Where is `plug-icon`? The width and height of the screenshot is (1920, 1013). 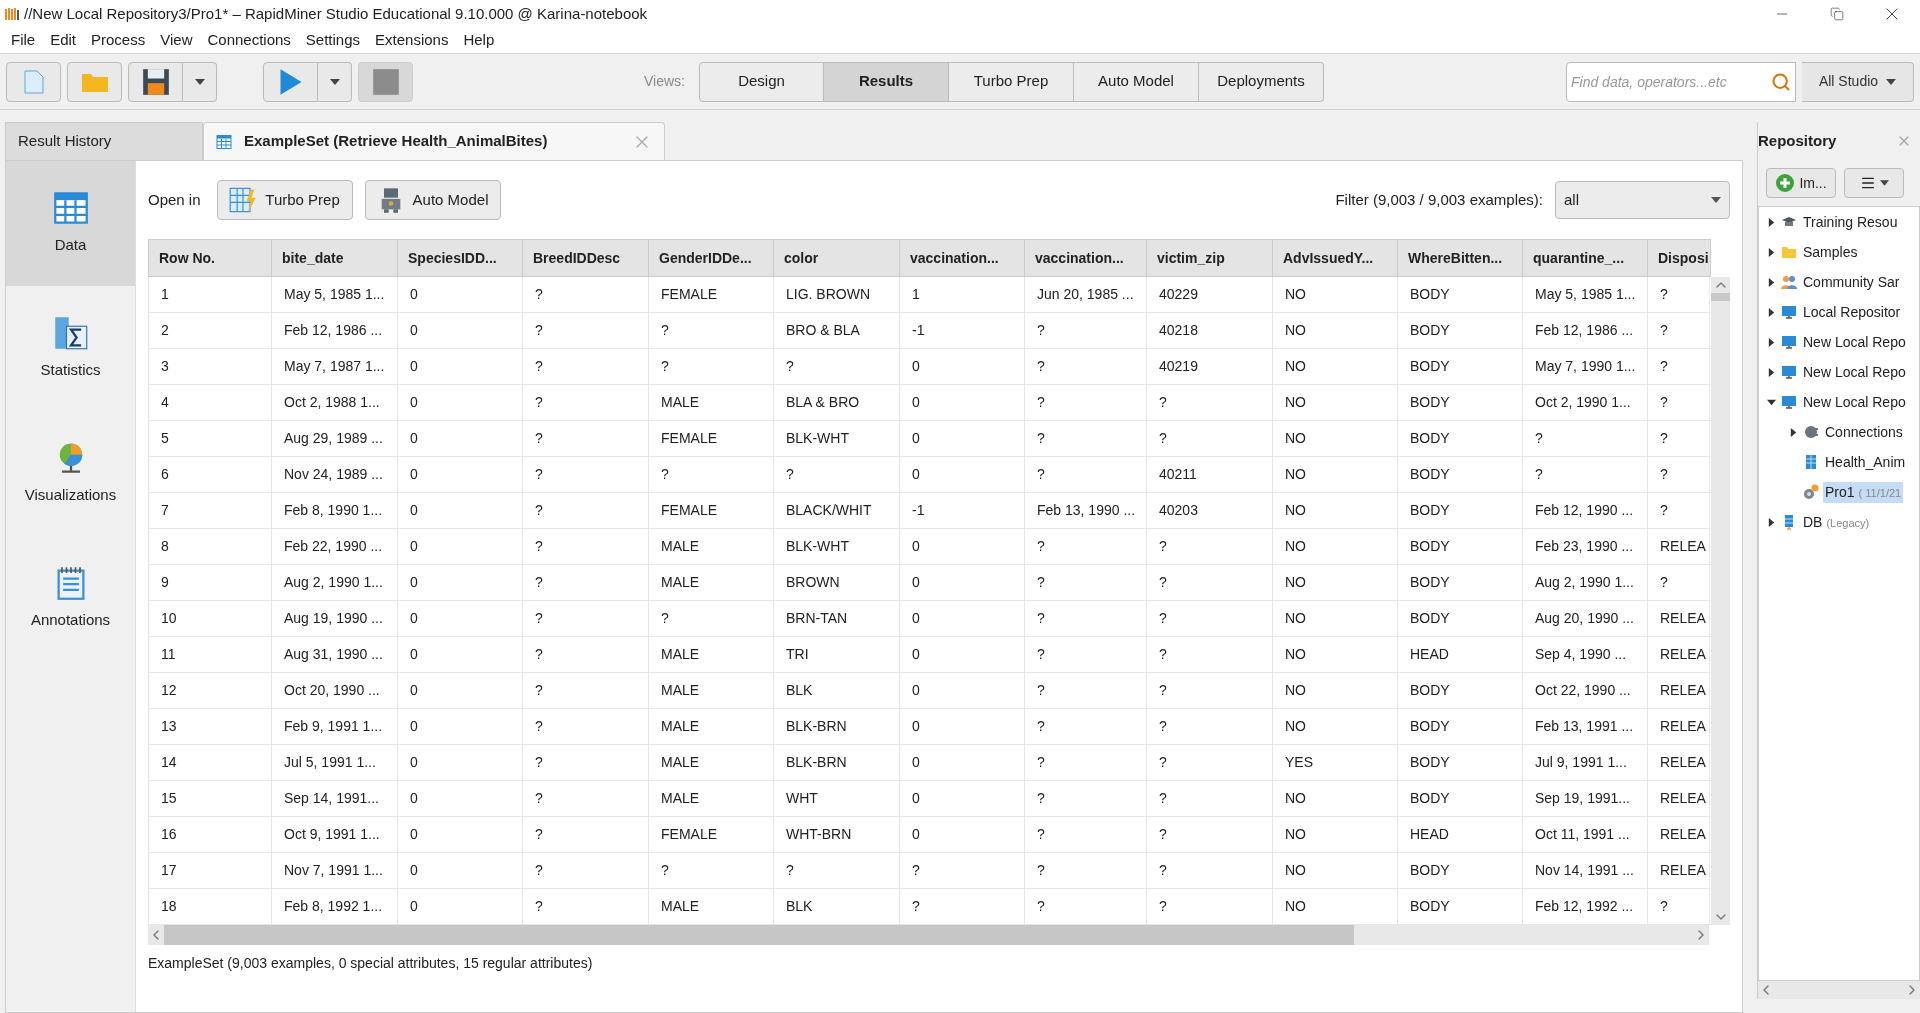 plug-icon is located at coordinates (1811, 432).